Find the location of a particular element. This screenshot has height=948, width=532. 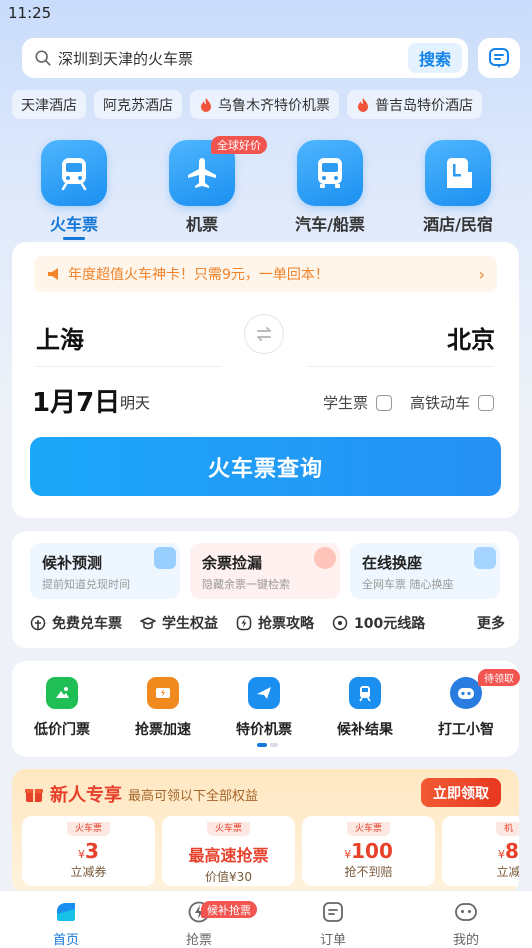

quick-chip: 乌鲁木齐特价机票 is located at coordinates (264, 104).